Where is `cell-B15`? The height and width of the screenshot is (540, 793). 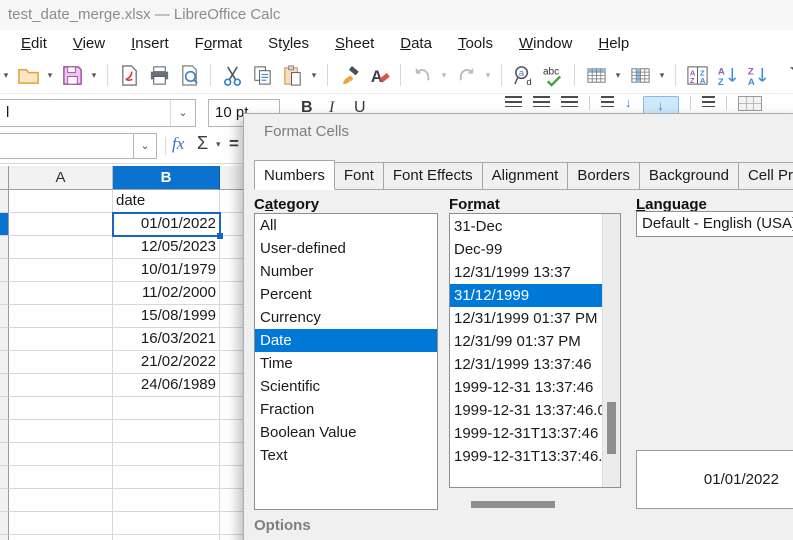
cell-B15 is located at coordinates (166, 523).